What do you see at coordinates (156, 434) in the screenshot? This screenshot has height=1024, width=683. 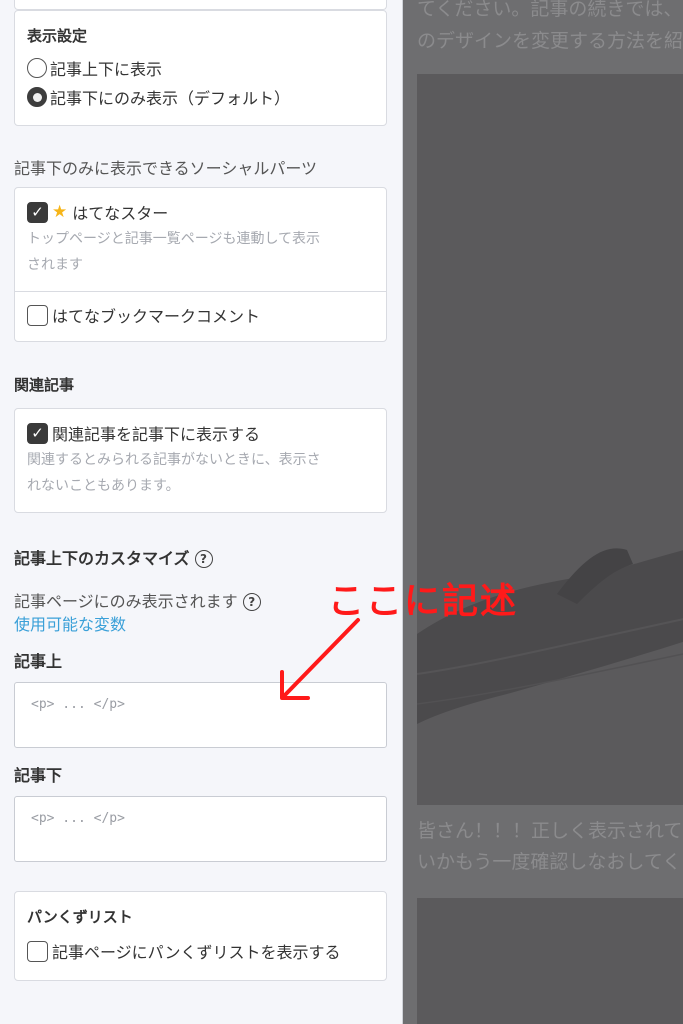 I see `related-option-label: 関連記事を記事下に表示する` at bounding box center [156, 434].